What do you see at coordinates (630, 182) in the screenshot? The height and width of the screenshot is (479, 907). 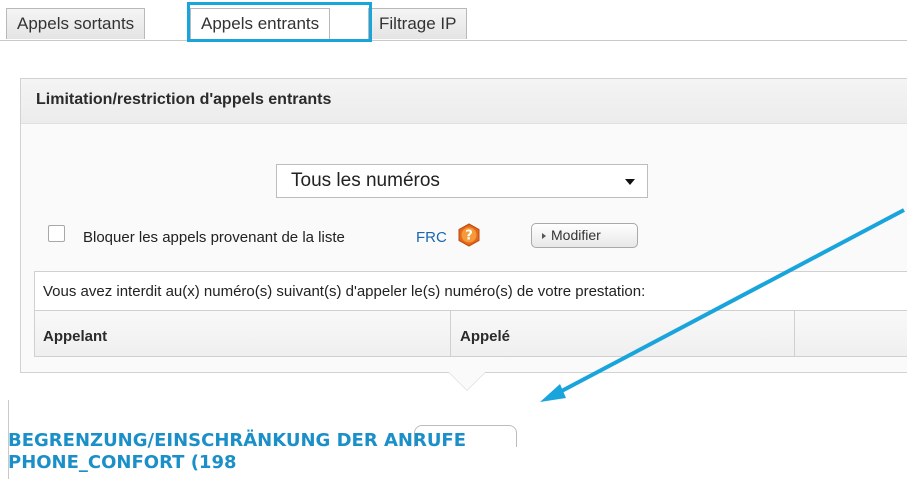 I see `chevron-down-icon` at bounding box center [630, 182].